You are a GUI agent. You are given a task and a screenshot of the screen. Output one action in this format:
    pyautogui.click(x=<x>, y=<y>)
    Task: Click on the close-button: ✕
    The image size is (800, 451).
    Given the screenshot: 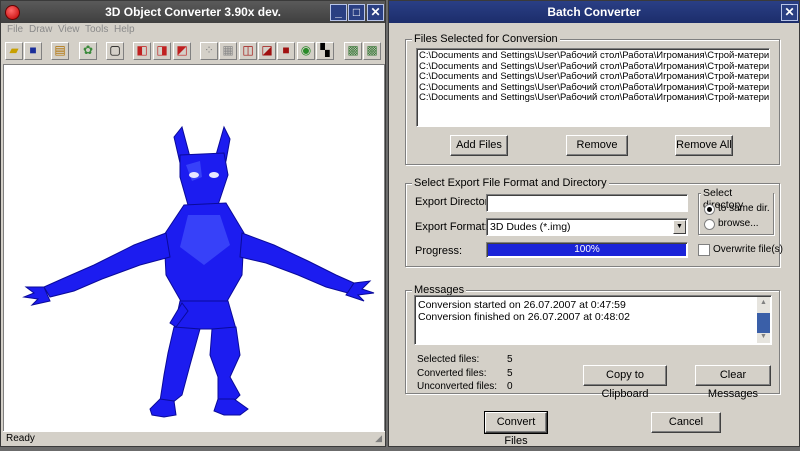 What is the action you would take?
    pyautogui.click(x=375, y=12)
    